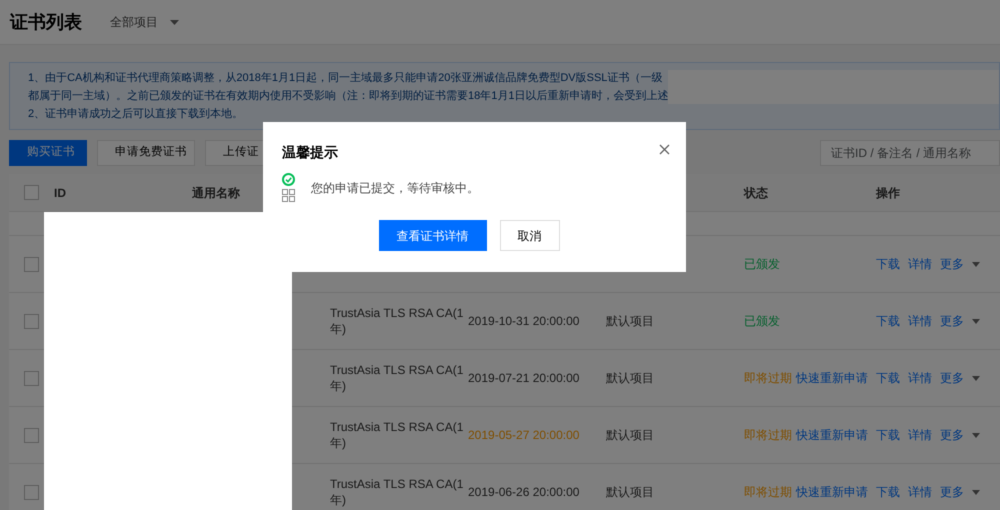 The width and height of the screenshot is (1000, 510). Describe the element at coordinates (46, 22) in the screenshot. I see `page-title: 证书列表` at that location.